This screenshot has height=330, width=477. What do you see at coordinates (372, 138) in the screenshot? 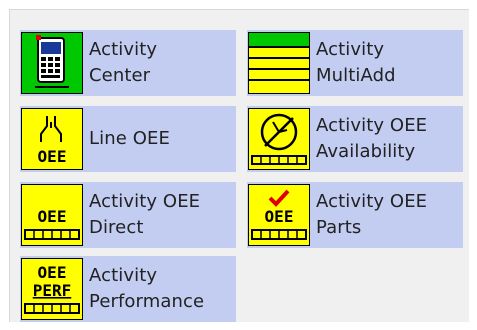
I see `tile-label: Activity OEE Availability` at bounding box center [372, 138].